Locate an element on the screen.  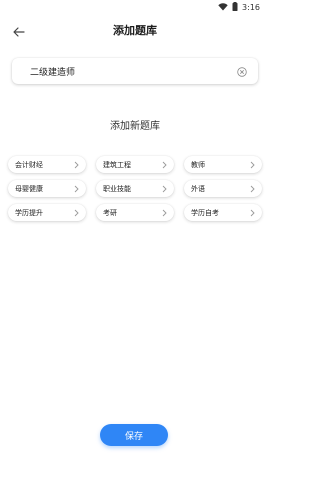
category-chip: 建筑工程 is located at coordinates (135, 164).